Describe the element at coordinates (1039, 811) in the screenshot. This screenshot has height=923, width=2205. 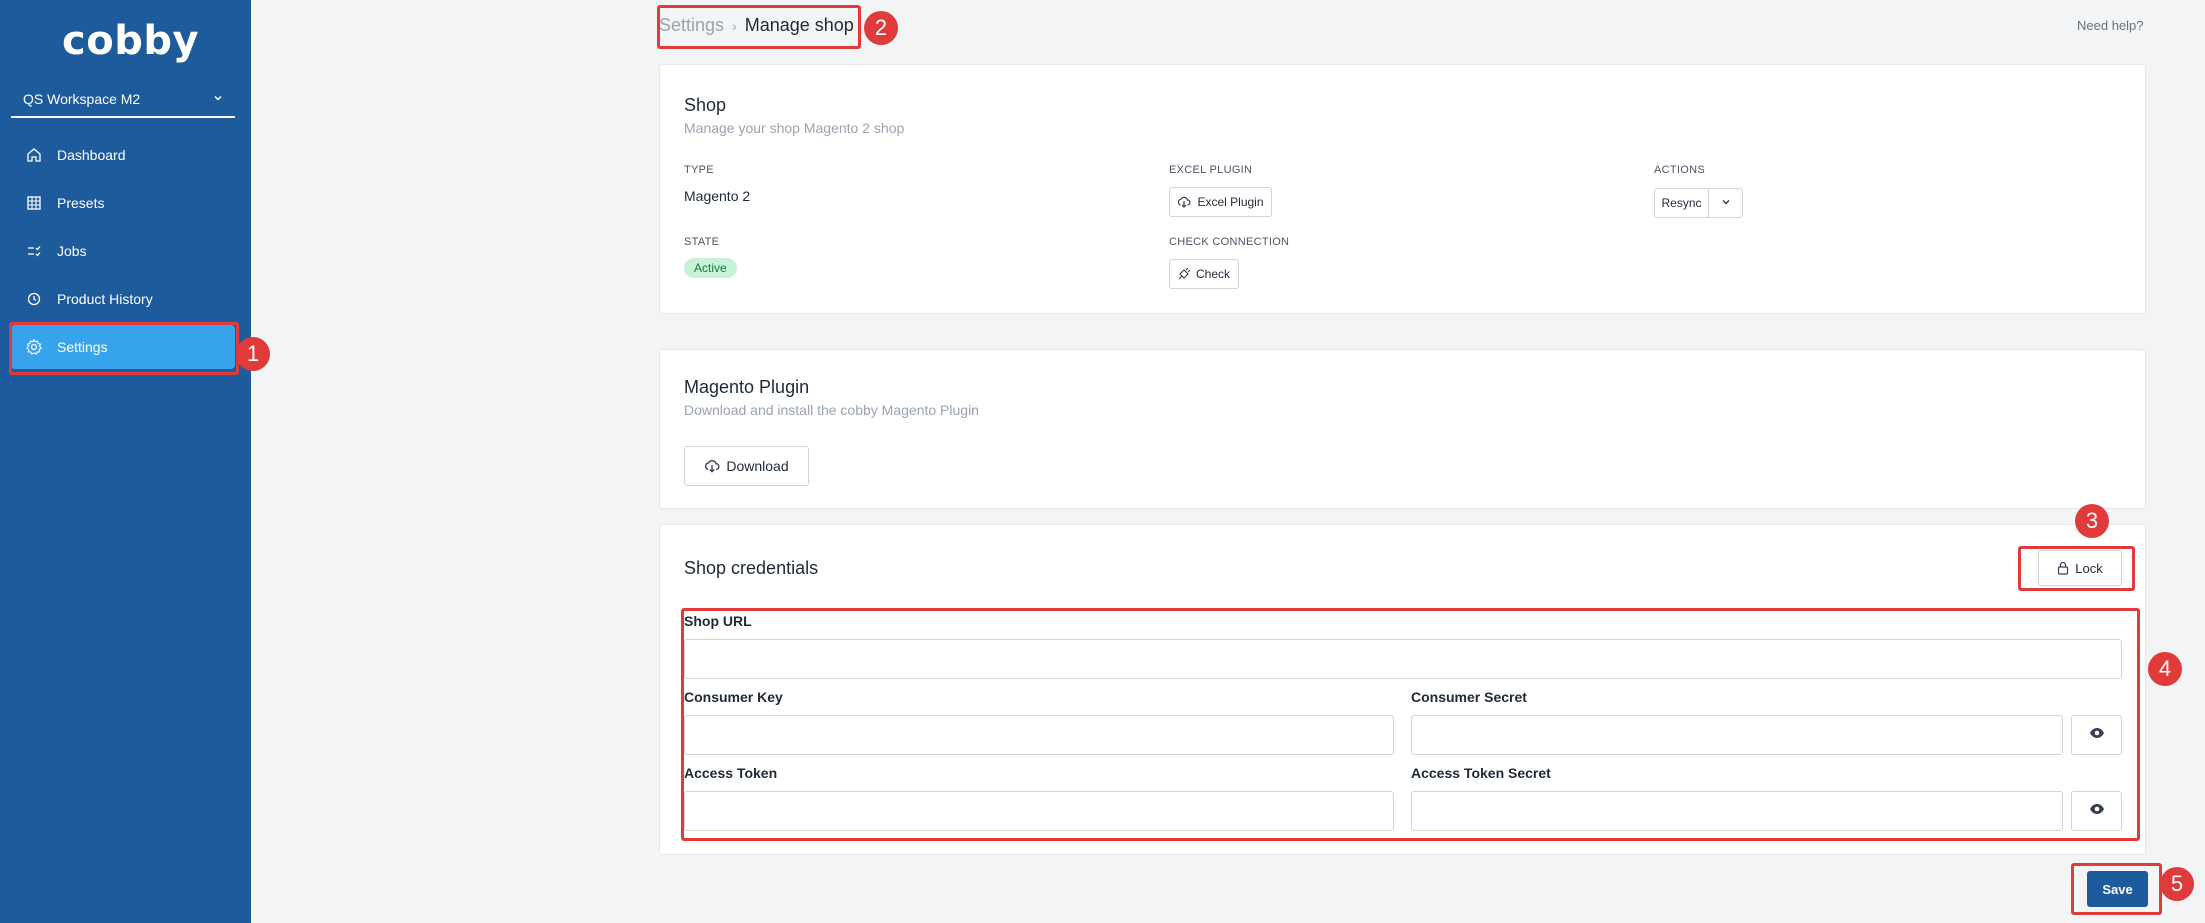
I see `access-token-input` at that location.